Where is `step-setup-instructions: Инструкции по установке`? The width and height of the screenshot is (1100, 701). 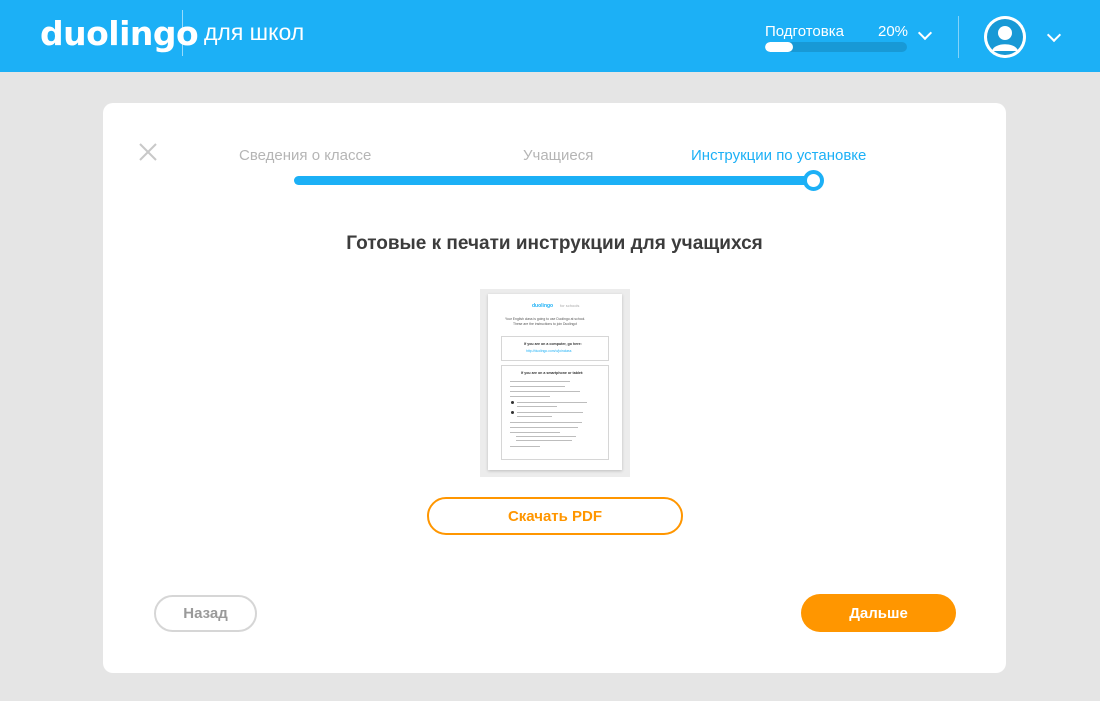
step-setup-instructions: Инструкции по установке is located at coordinates (779, 155).